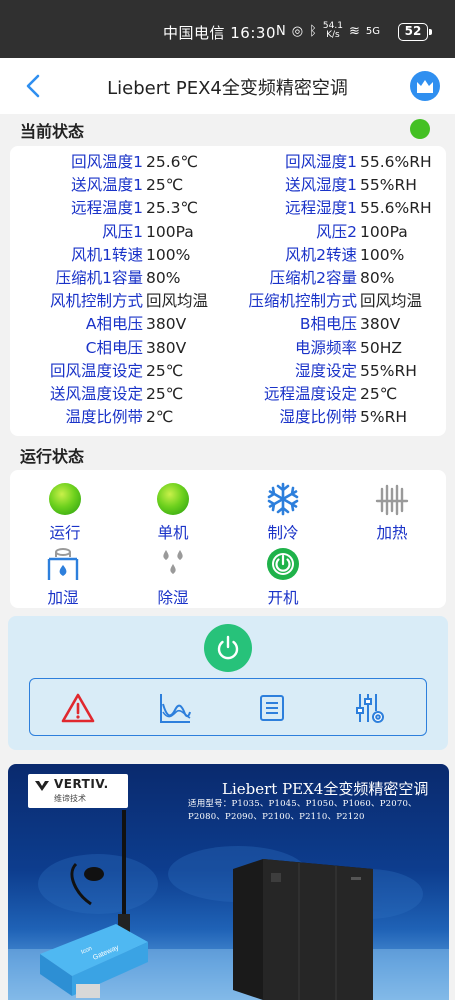 The width and height of the screenshot is (455, 1000). Describe the element at coordinates (420, 129) in the screenshot. I see `online-status-indicator` at that location.